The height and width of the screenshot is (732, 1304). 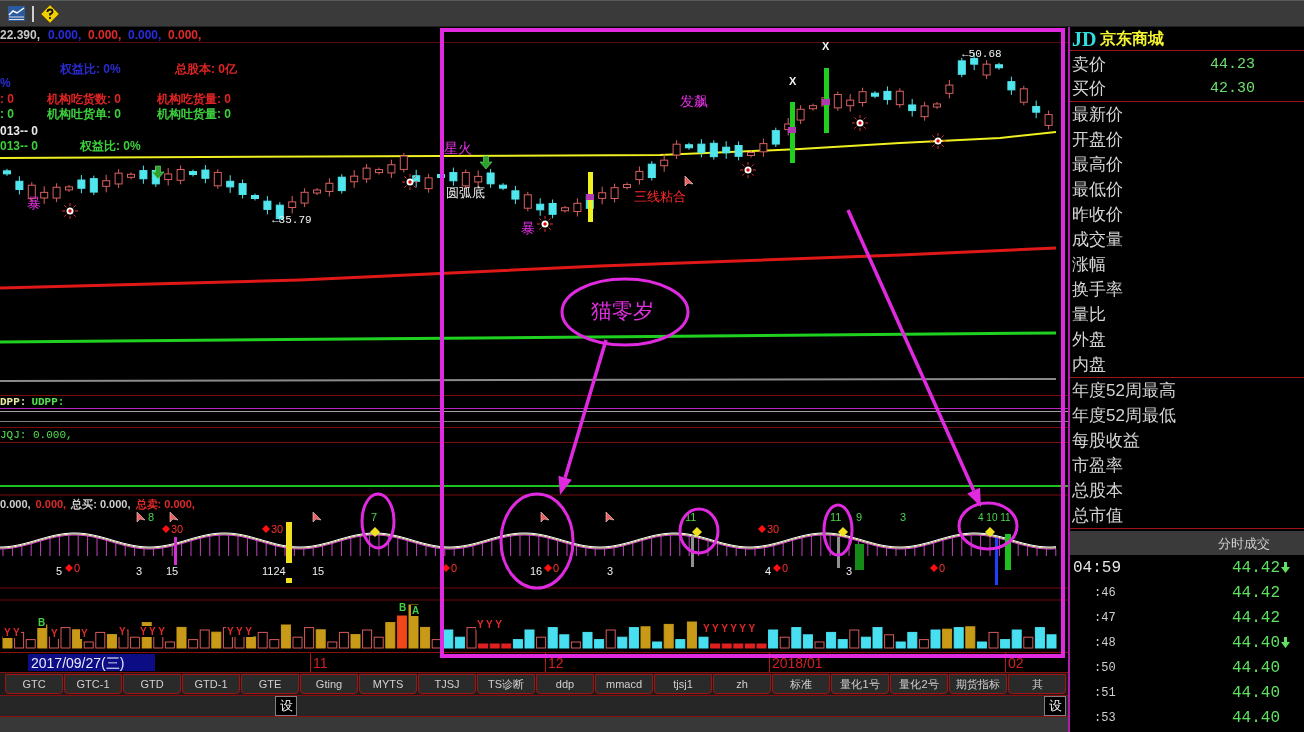 I want to click on quote-field-label: 每股收益, so click(x=1106, y=440).